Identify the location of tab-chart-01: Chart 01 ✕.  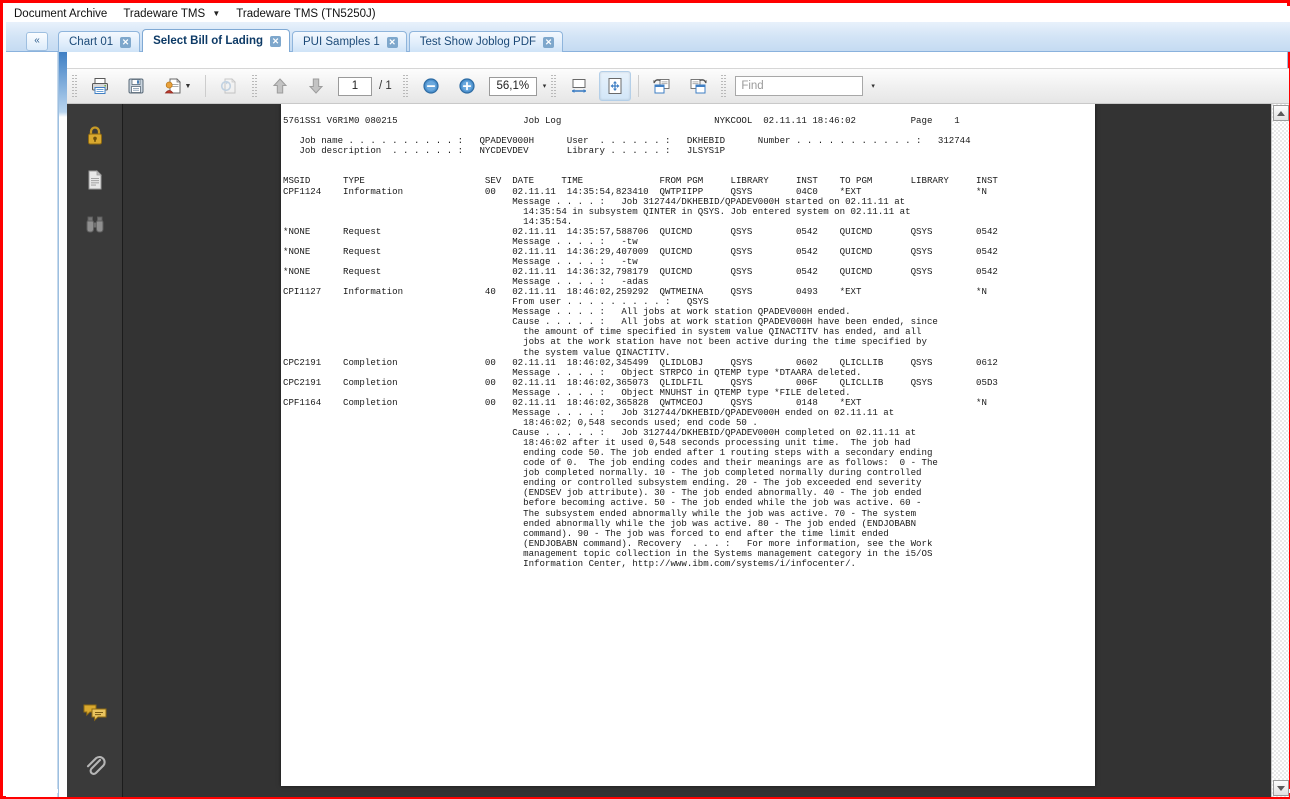
(99, 41).